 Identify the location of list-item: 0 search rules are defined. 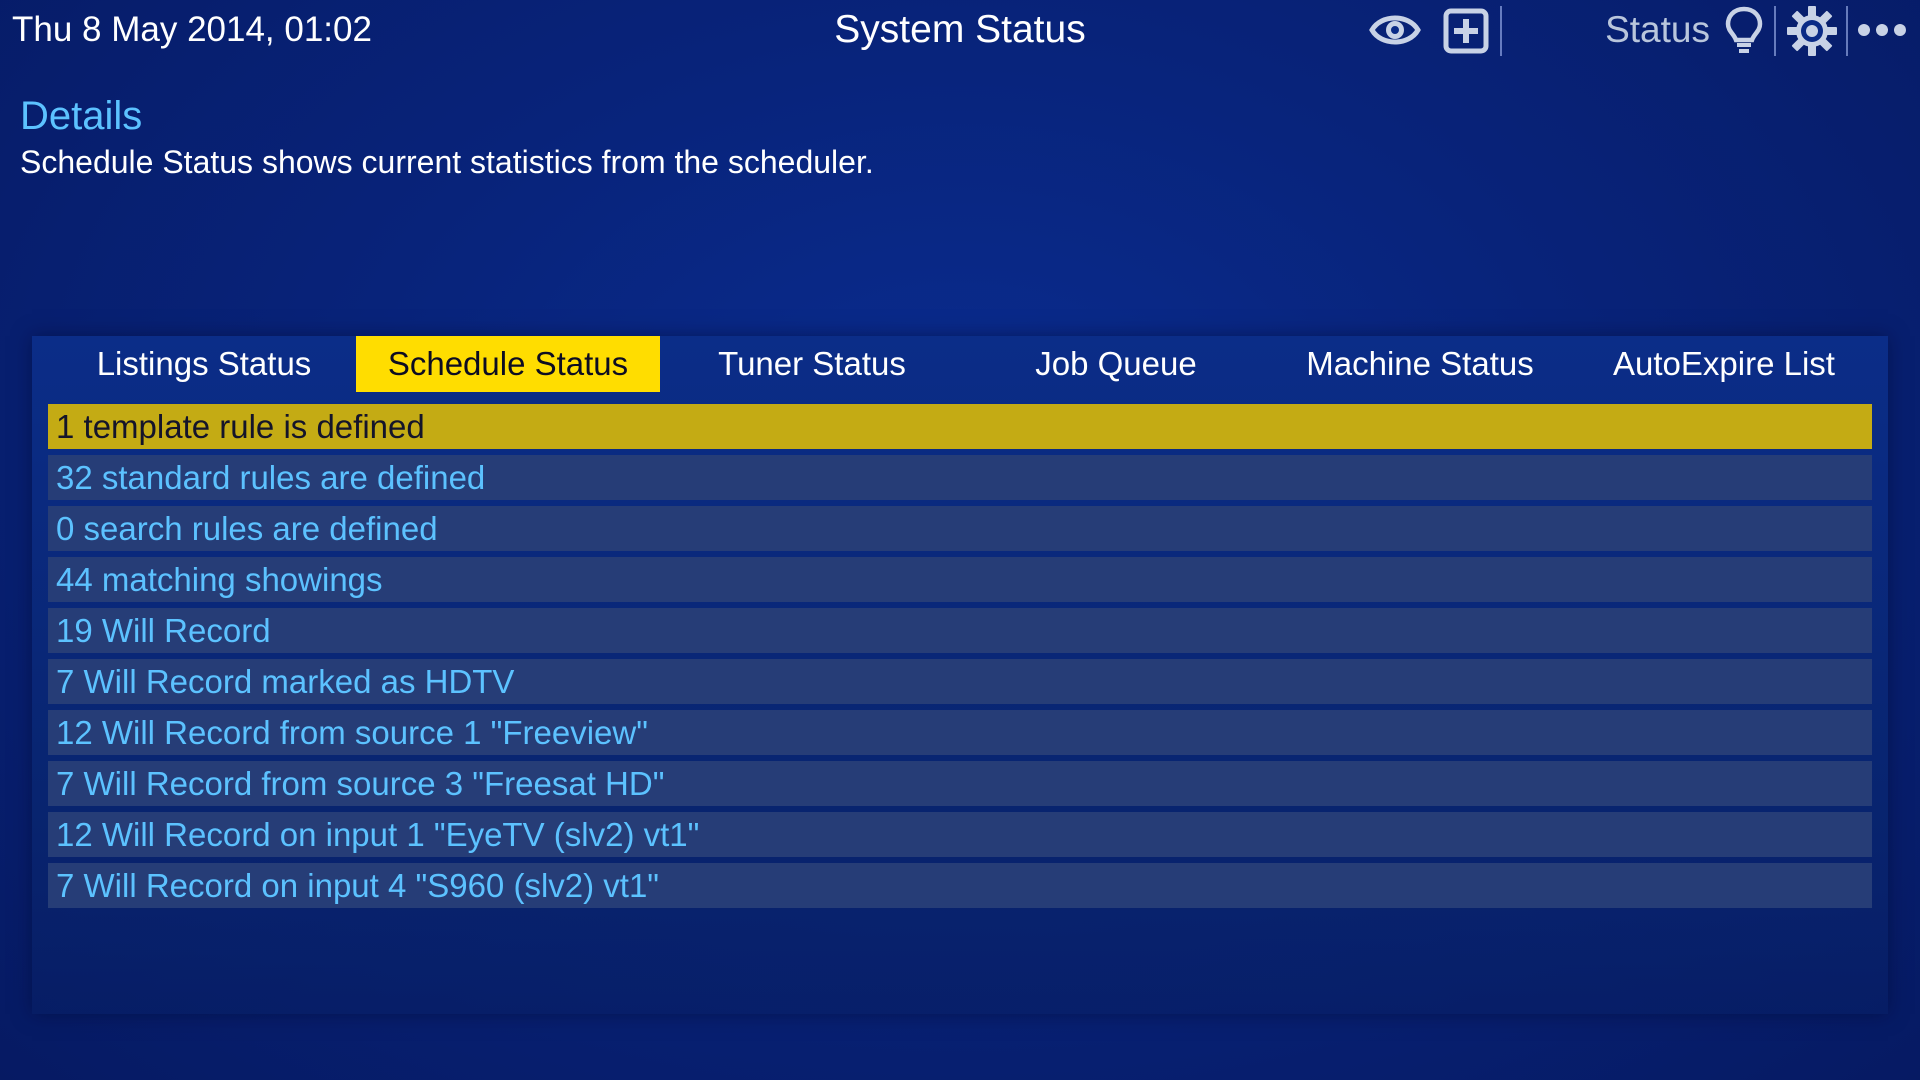
(960, 528).